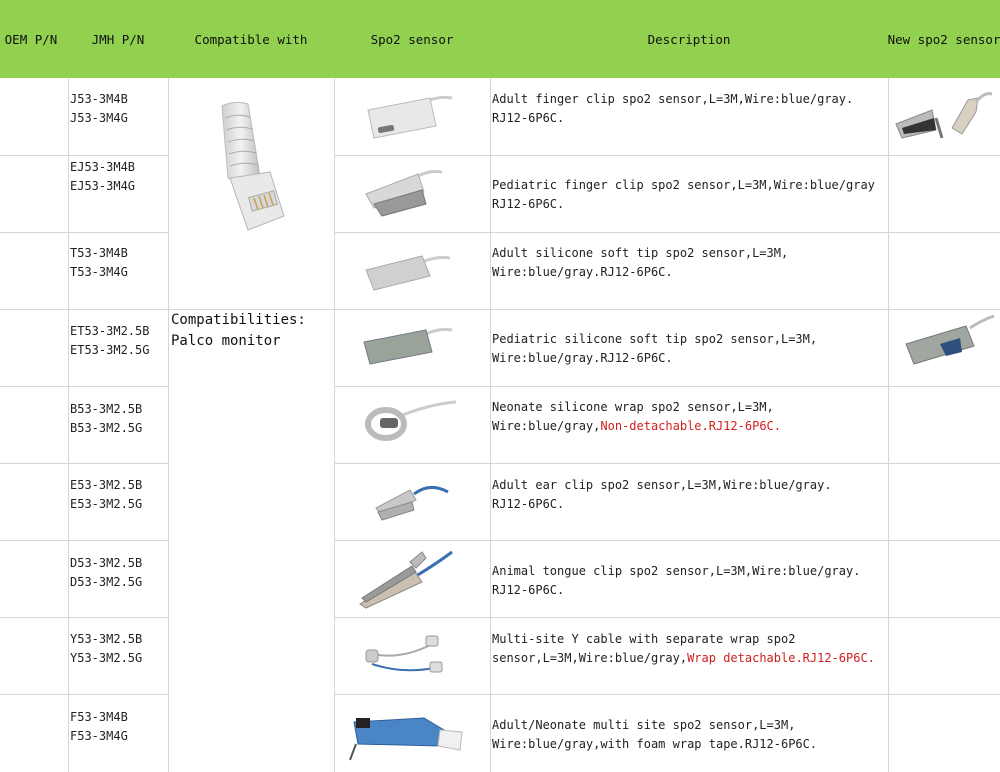  Describe the element at coordinates (689, 39) in the screenshot. I see `col-header-description: Description` at that location.